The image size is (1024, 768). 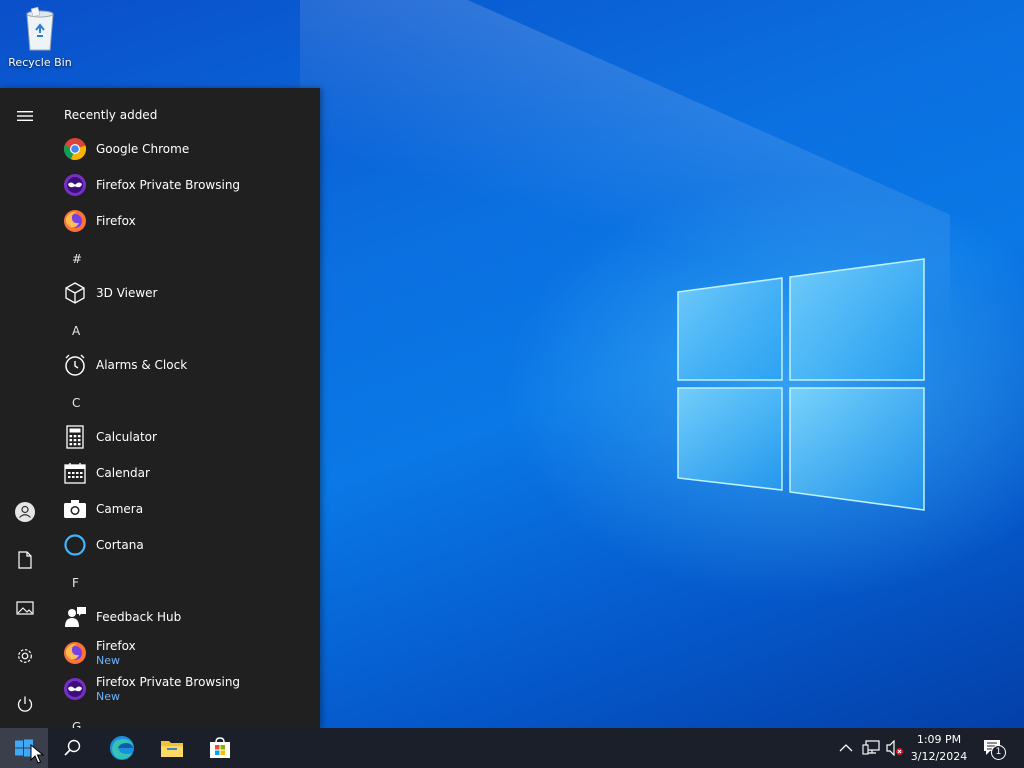 What do you see at coordinates (187, 473) in the screenshot?
I see `app-calendar: Calendar` at bounding box center [187, 473].